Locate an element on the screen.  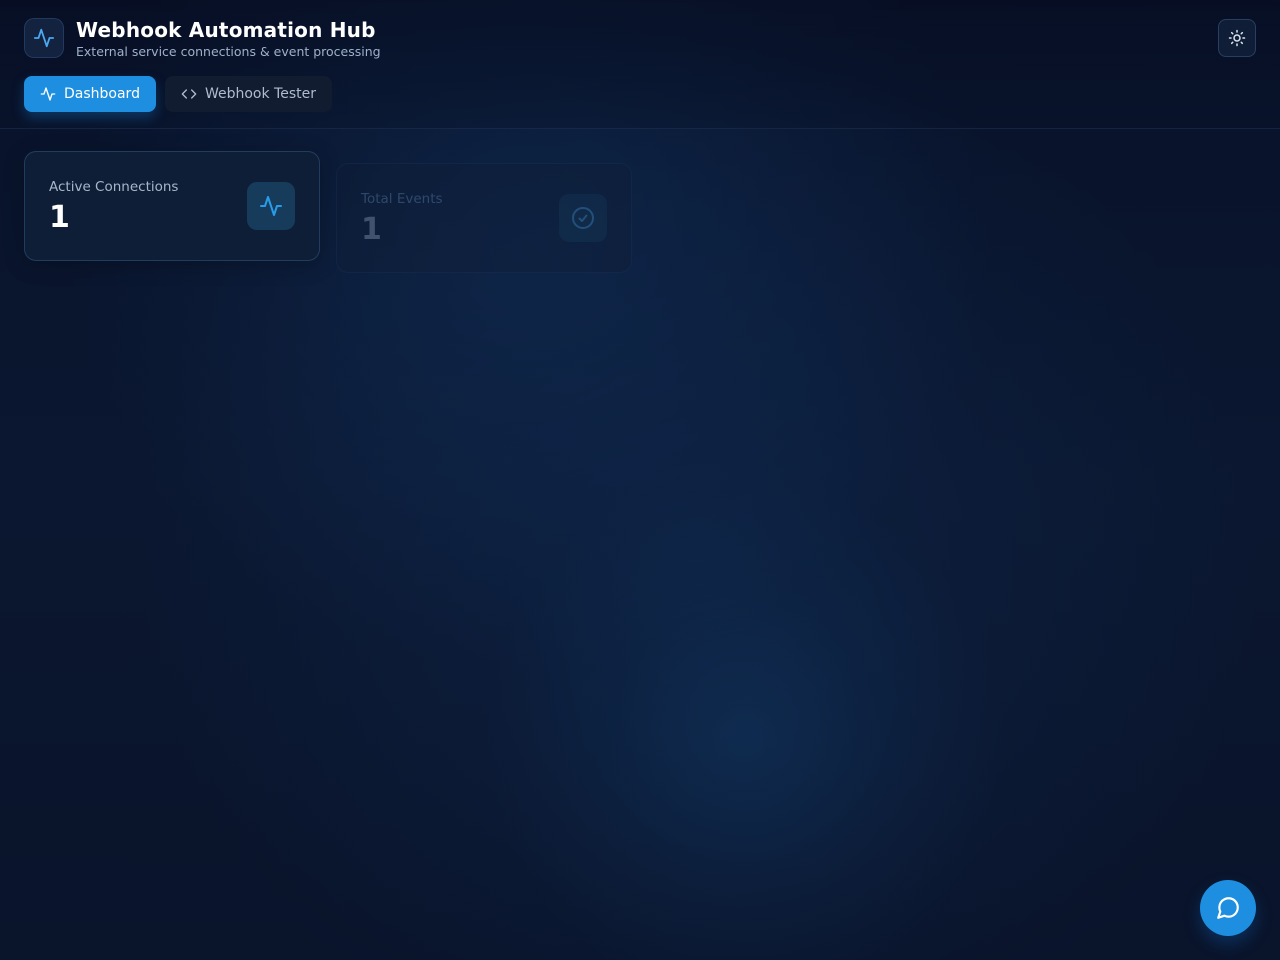
check-circle-icon is located at coordinates (583, 218).